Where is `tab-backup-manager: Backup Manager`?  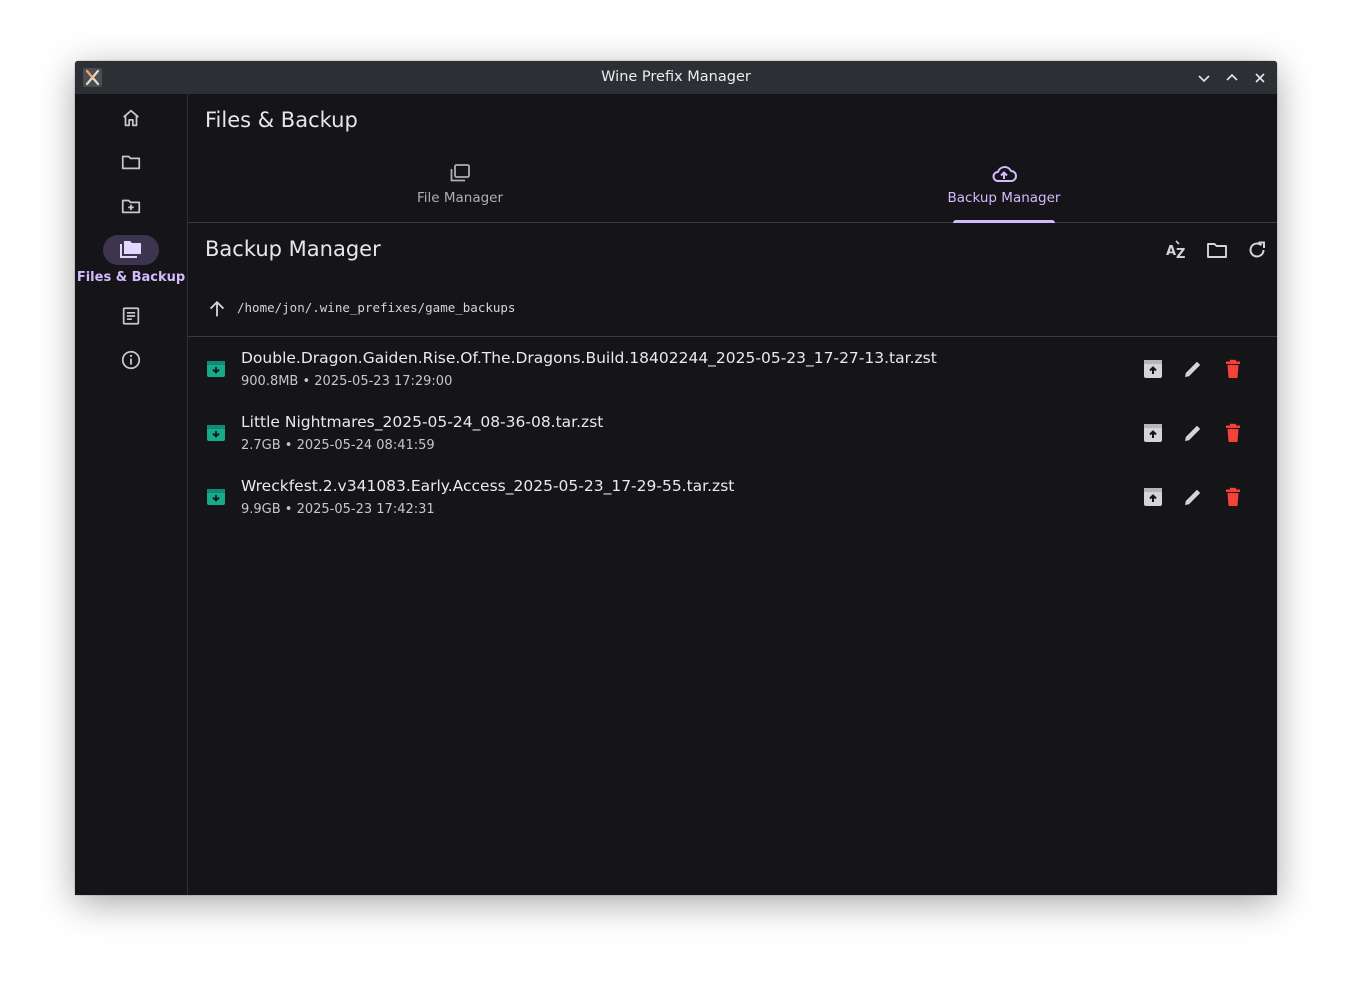
tab-backup-manager: Backup Manager is located at coordinates (1004, 189).